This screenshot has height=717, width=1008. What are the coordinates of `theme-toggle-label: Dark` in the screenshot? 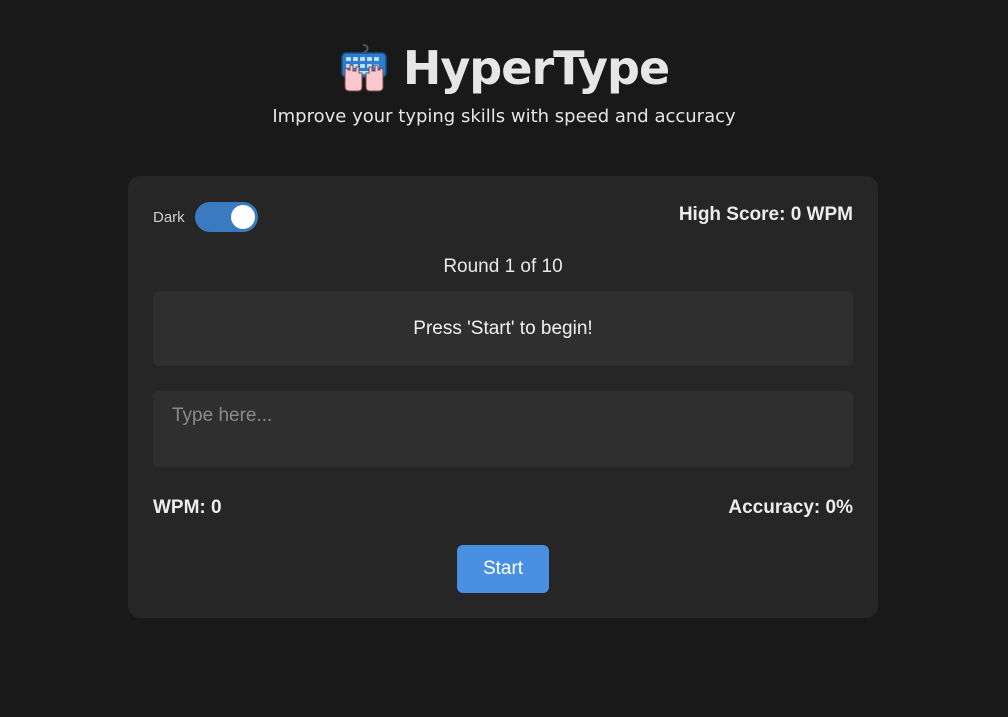 It's located at (169, 217).